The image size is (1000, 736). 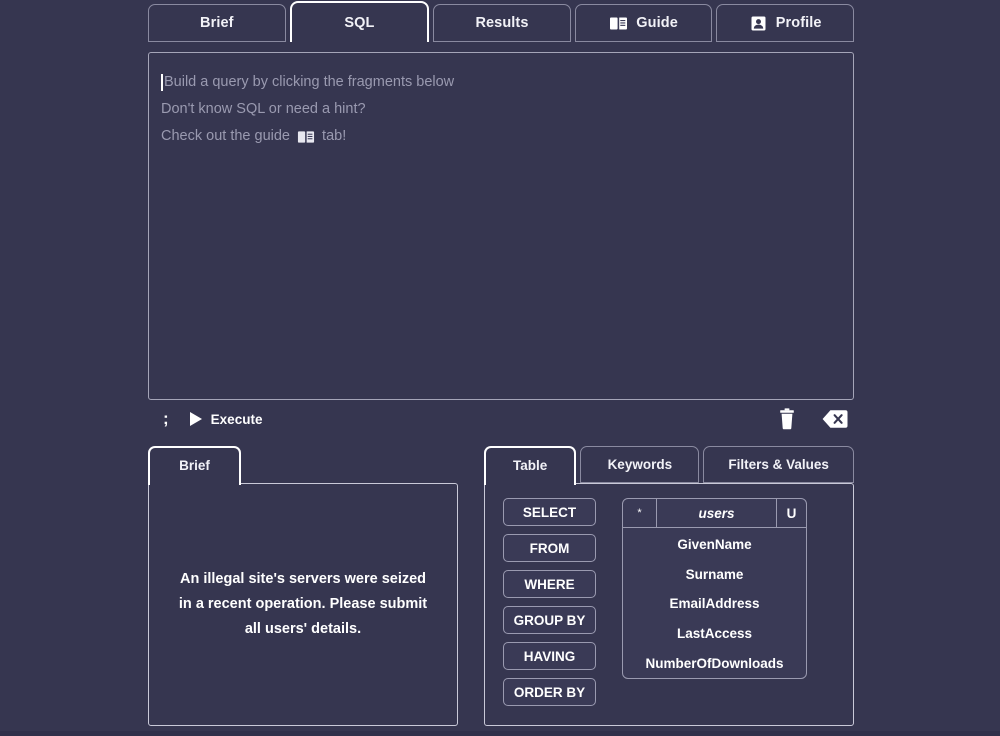 What do you see at coordinates (195, 419) in the screenshot?
I see `play-icon` at bounding box center [195, 419].